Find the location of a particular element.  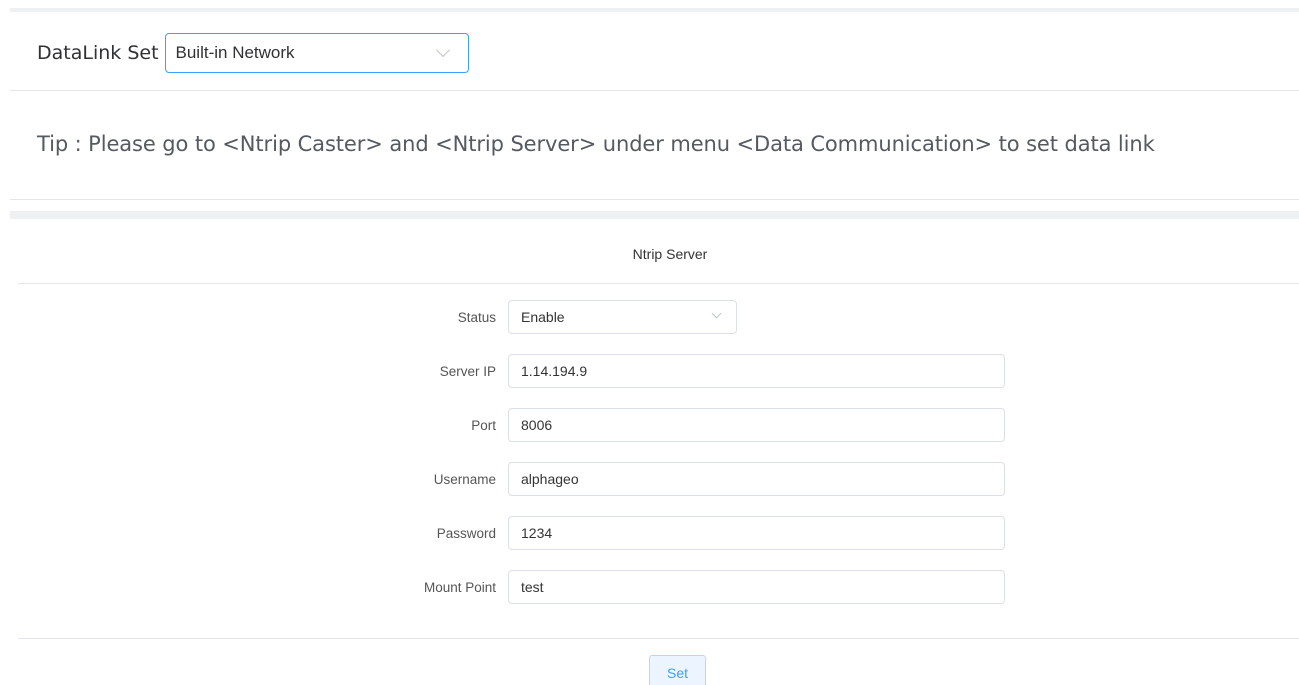

top-band is located at coordinates (654, 10).